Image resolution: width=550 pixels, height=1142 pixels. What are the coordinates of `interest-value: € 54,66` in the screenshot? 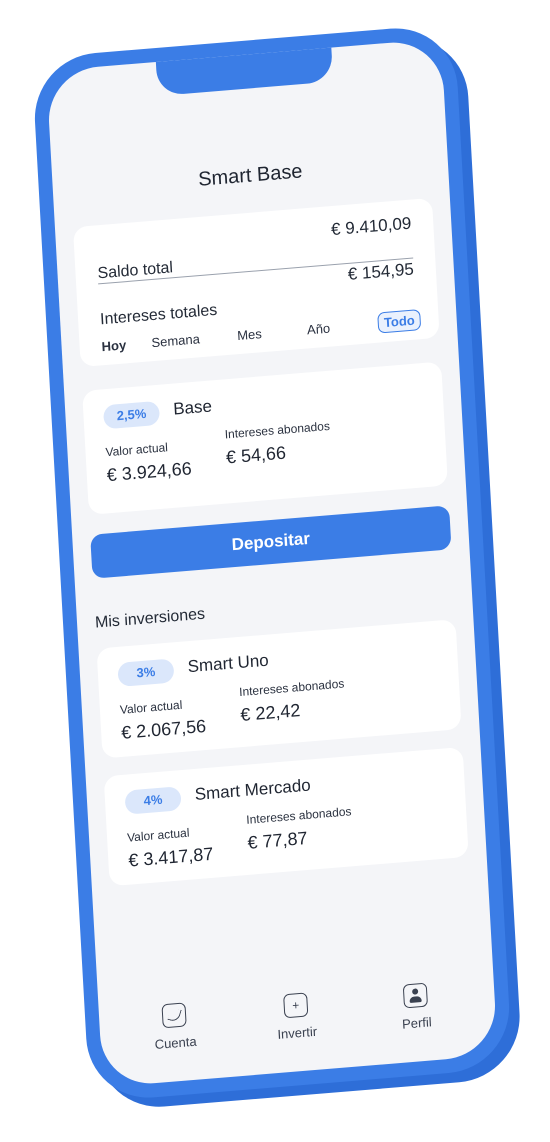 It's located at (256, 455).